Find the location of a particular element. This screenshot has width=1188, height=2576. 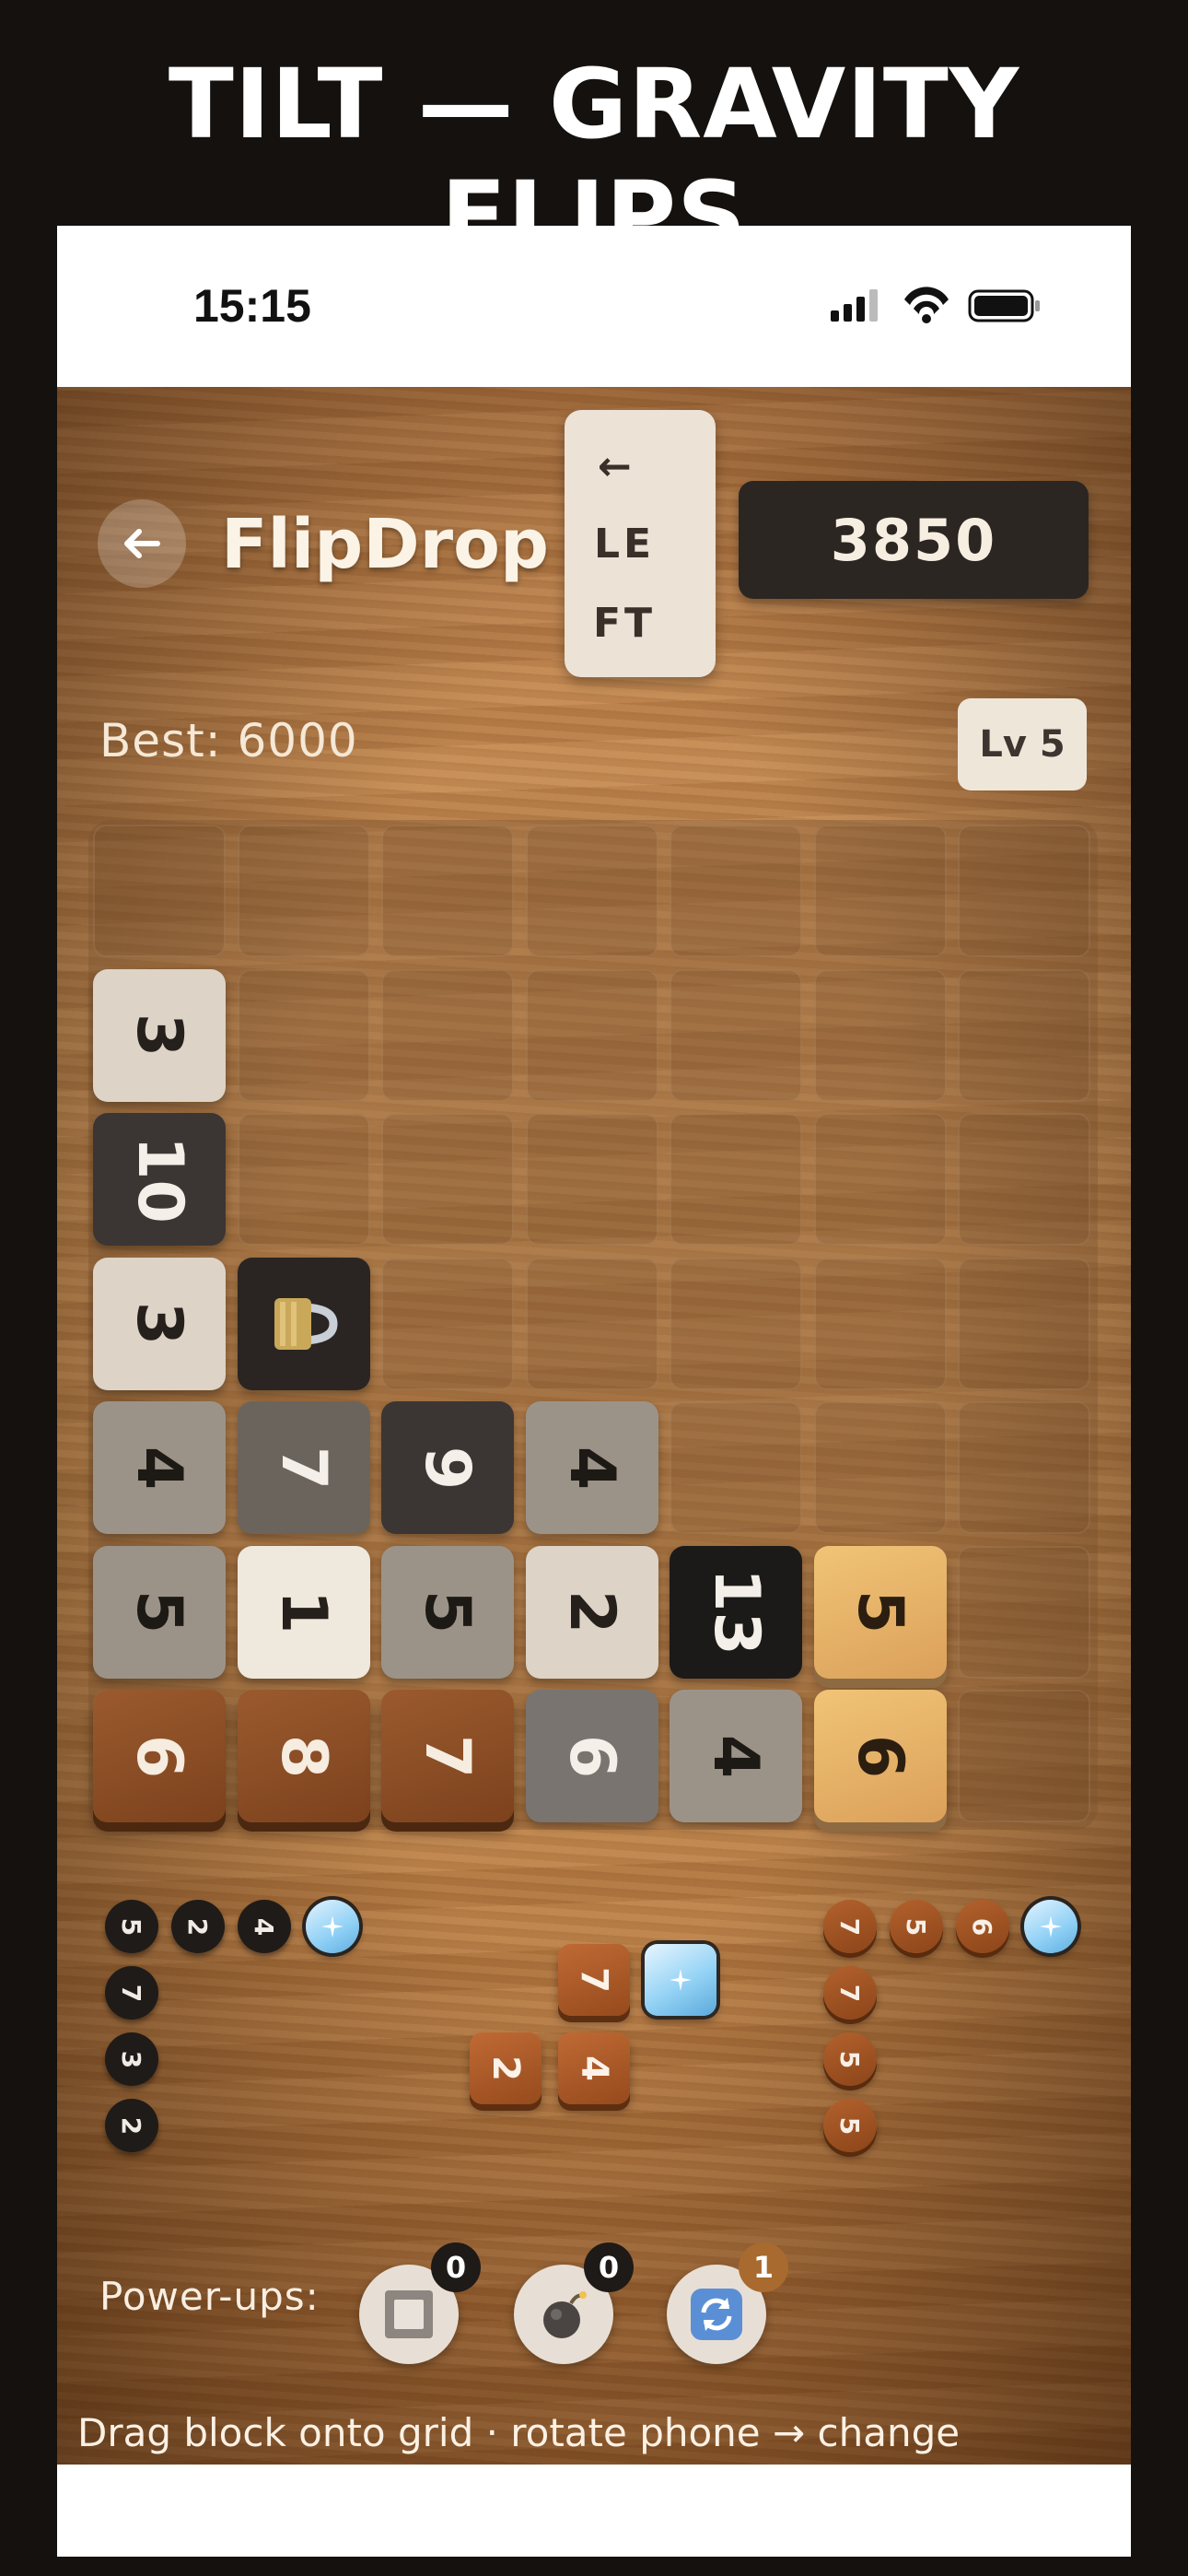

wifi-icon is located at coordinates (926, 305).